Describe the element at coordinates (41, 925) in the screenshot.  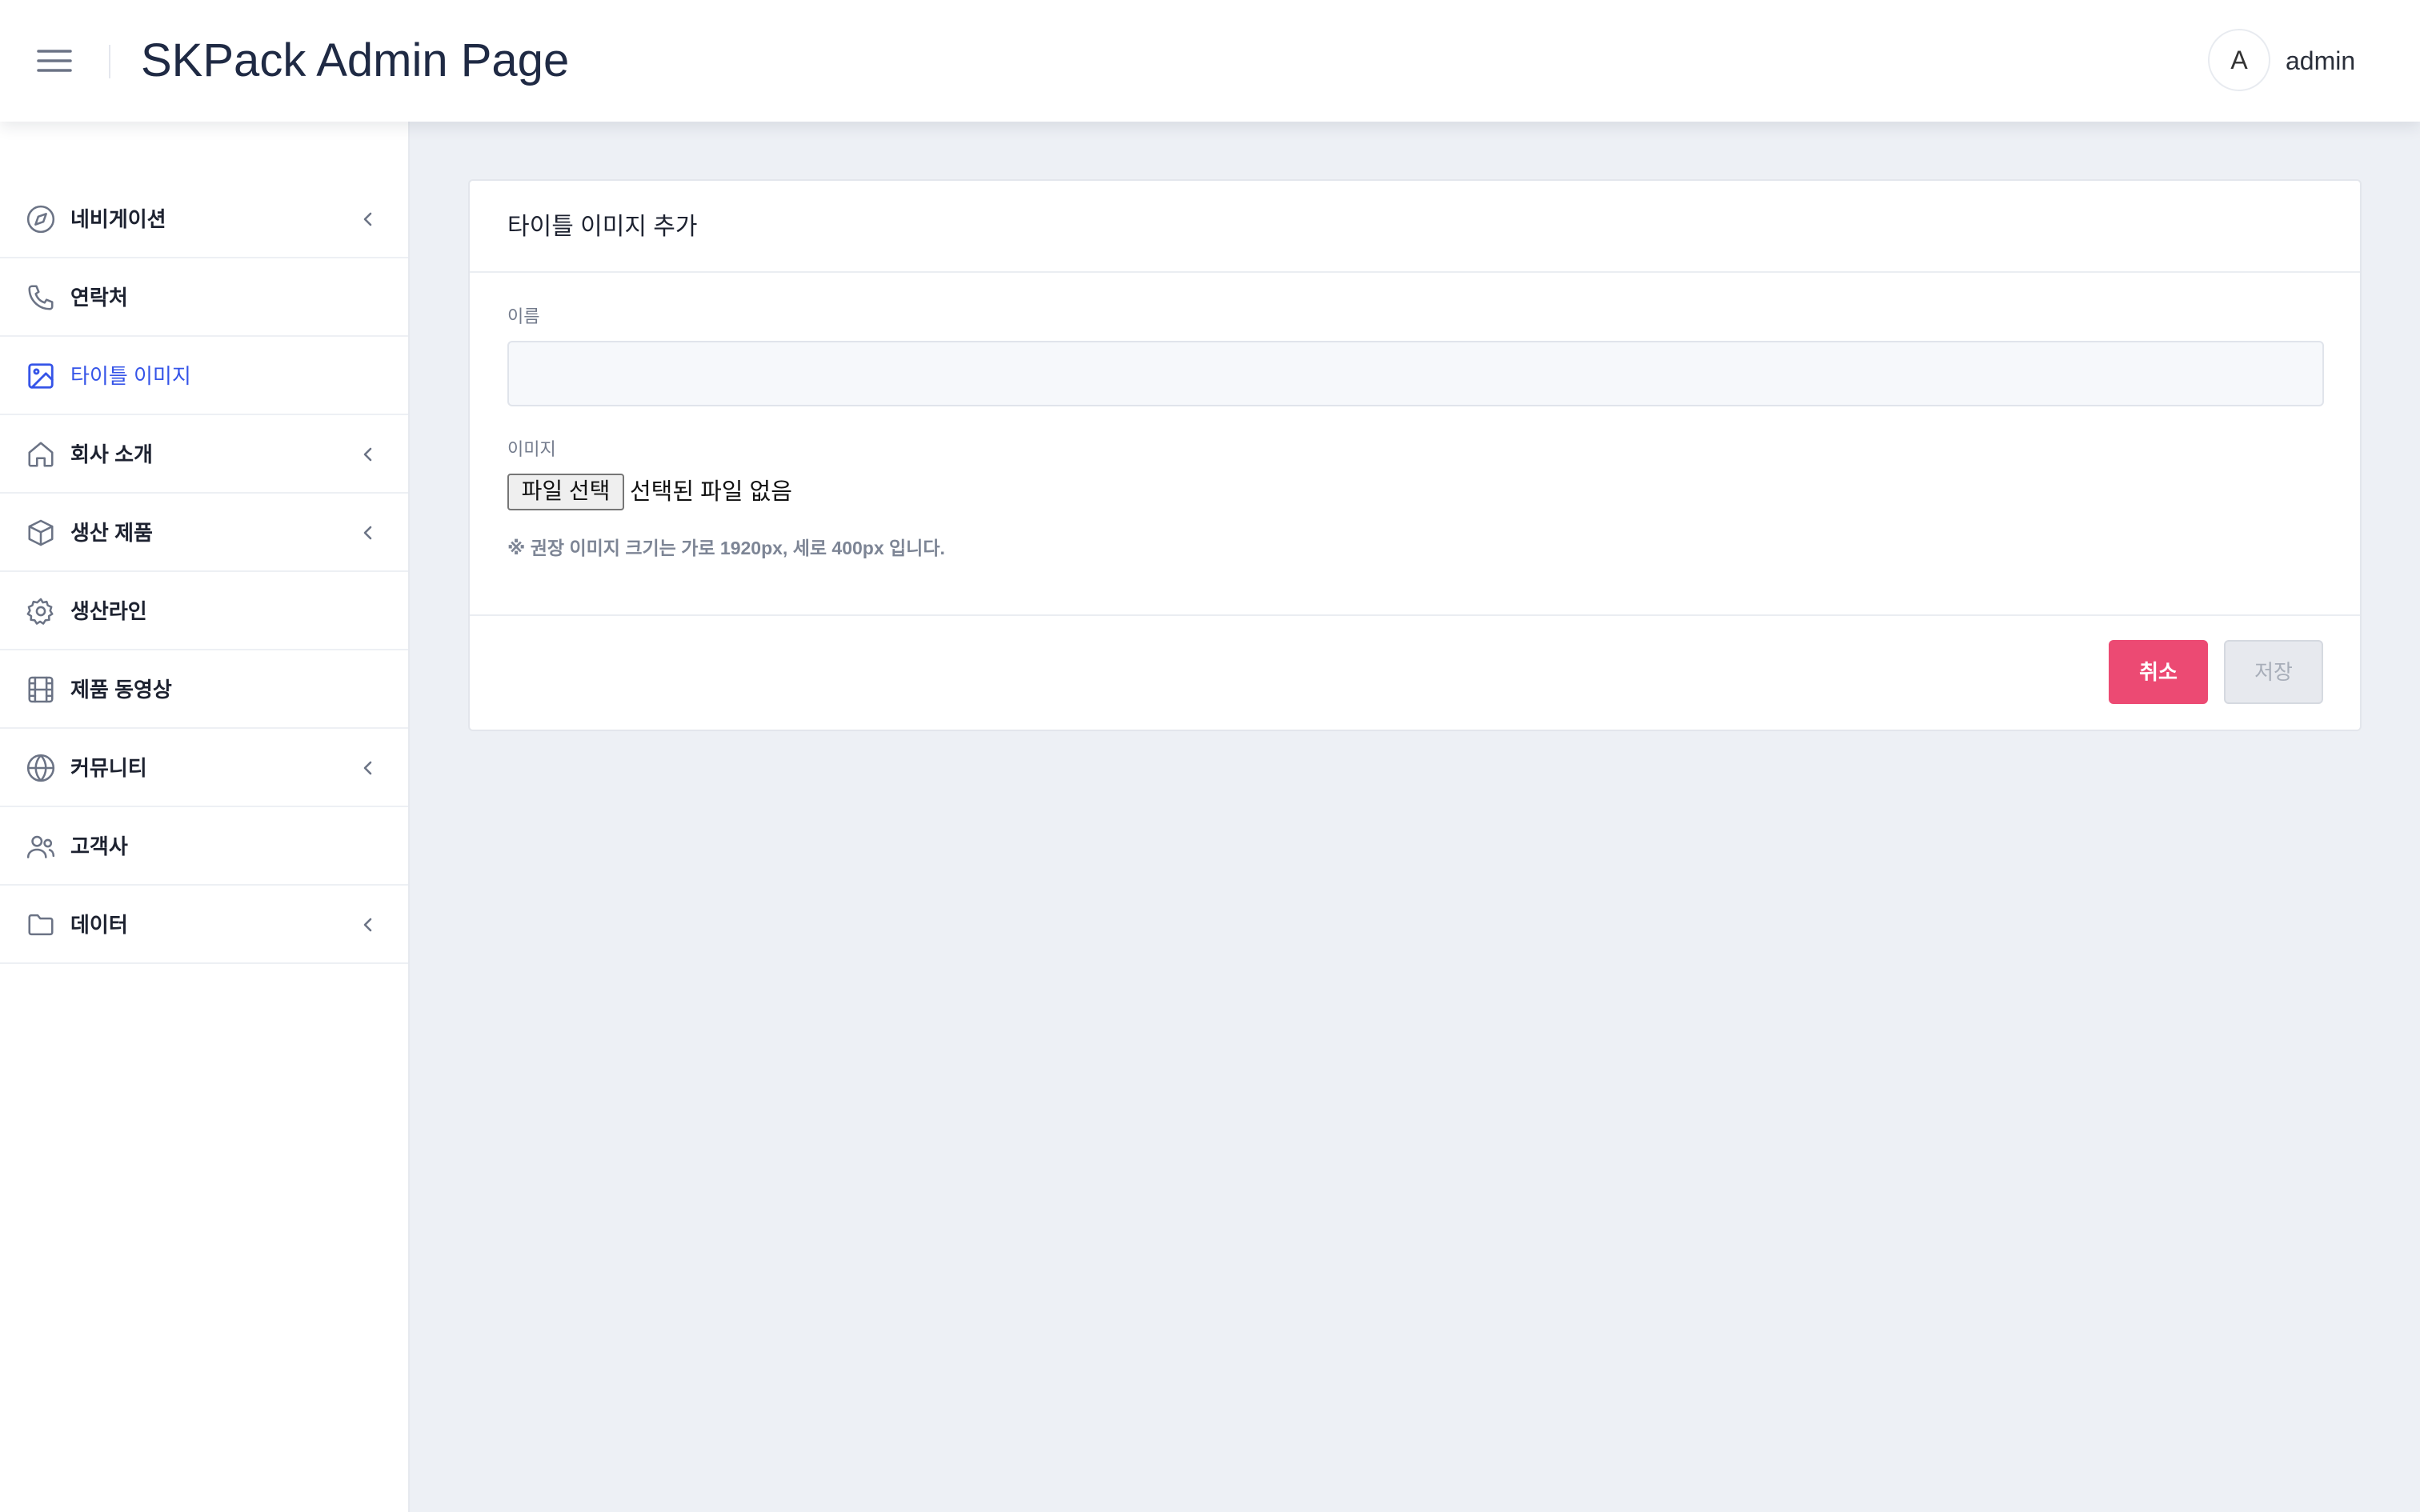
I see `folder-icon` at that location.